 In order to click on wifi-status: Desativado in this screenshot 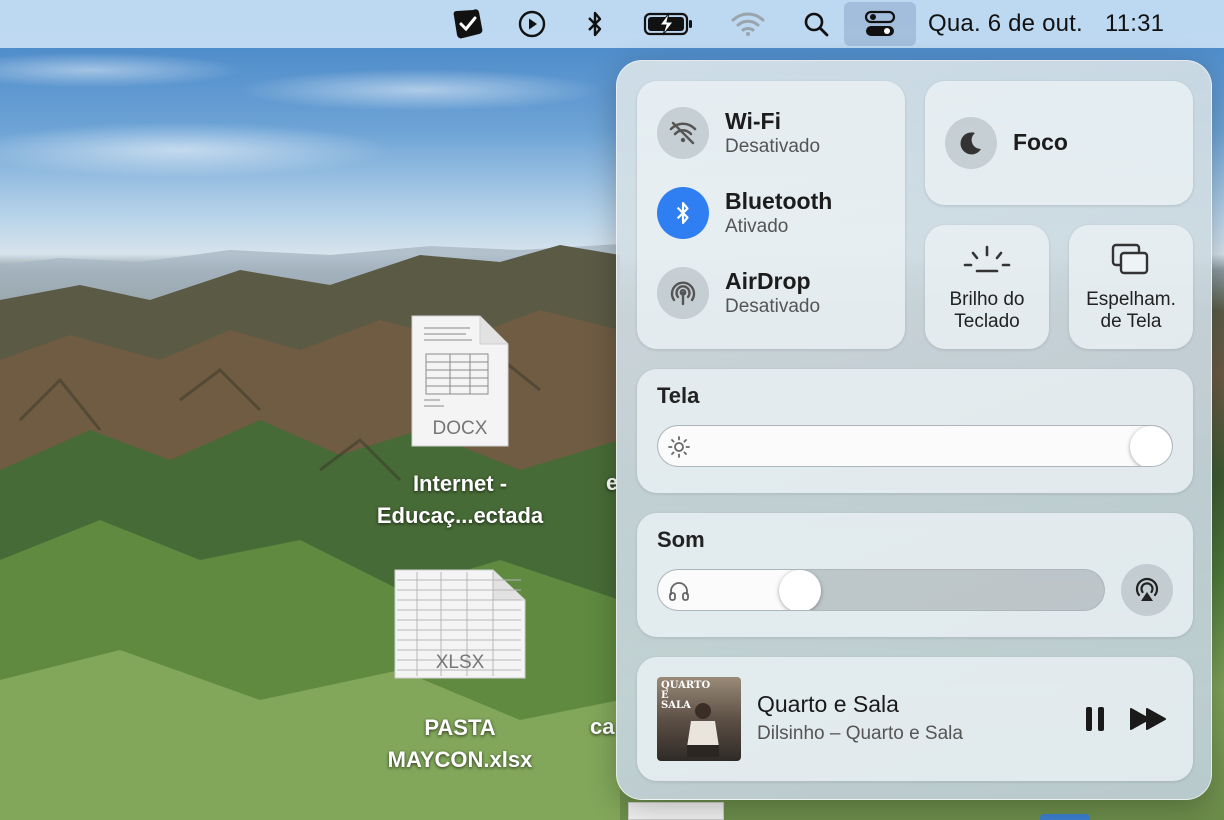, I will do `click(773, 146)`.